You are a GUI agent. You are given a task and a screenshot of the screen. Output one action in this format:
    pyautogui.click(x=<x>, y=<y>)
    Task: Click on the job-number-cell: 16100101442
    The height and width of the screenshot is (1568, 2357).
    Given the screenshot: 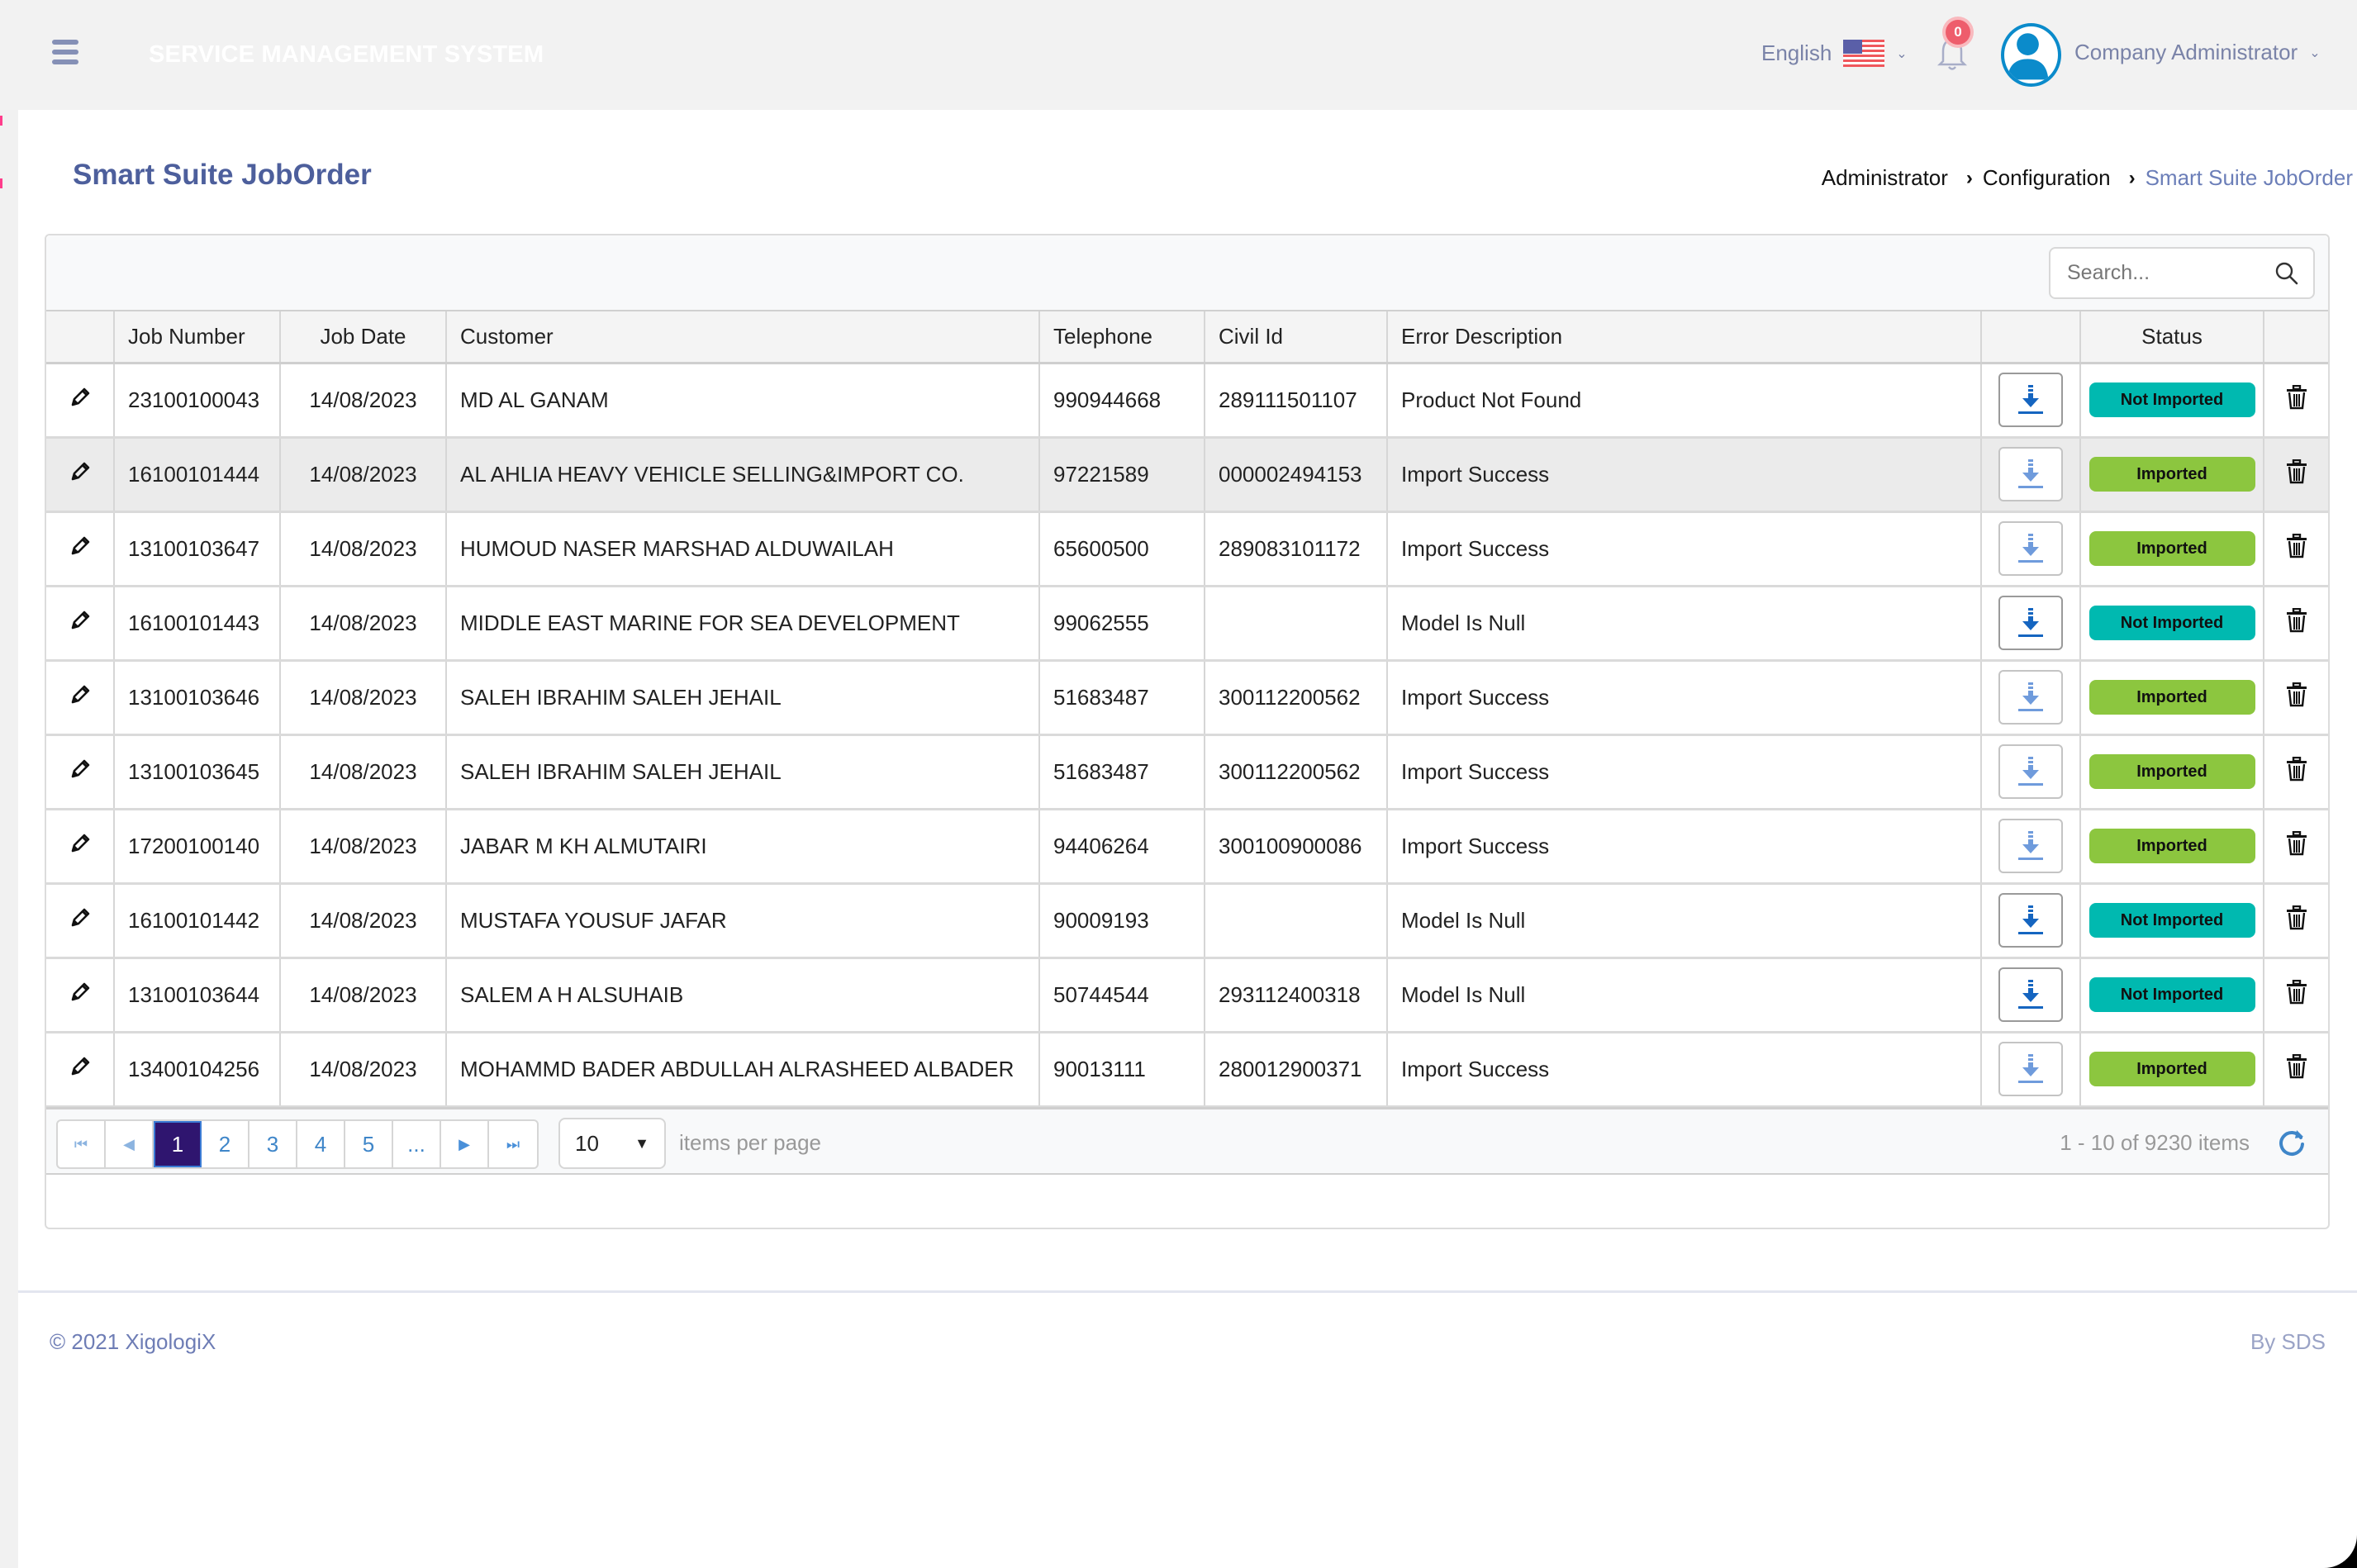 What is the action you would take?
    pyautogui.click(x=198, y=921)
    